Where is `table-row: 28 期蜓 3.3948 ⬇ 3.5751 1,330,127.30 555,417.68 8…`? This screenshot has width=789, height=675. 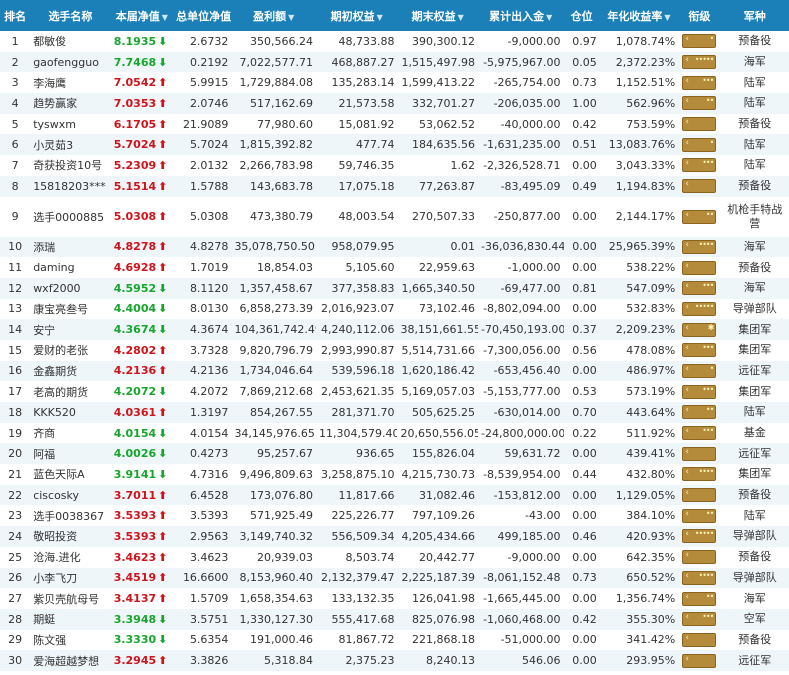 table-row: 28 期蜓 3.3948 ⬇ 3.5751 1,330,127.30 555,417.68 8… is located at coordinates (394, 619).